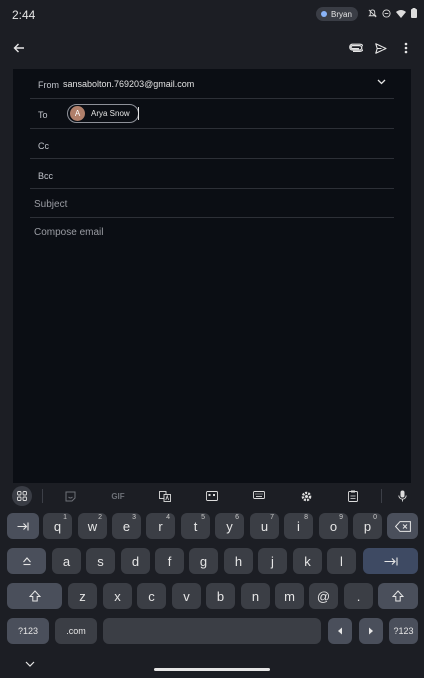 The width and height of the screenshot is (424, 678). What do you see at coordinates (212, 14) in the screenshot?
I see `status-bar: 2:44 Bryan` at bounding box center [212, 14].